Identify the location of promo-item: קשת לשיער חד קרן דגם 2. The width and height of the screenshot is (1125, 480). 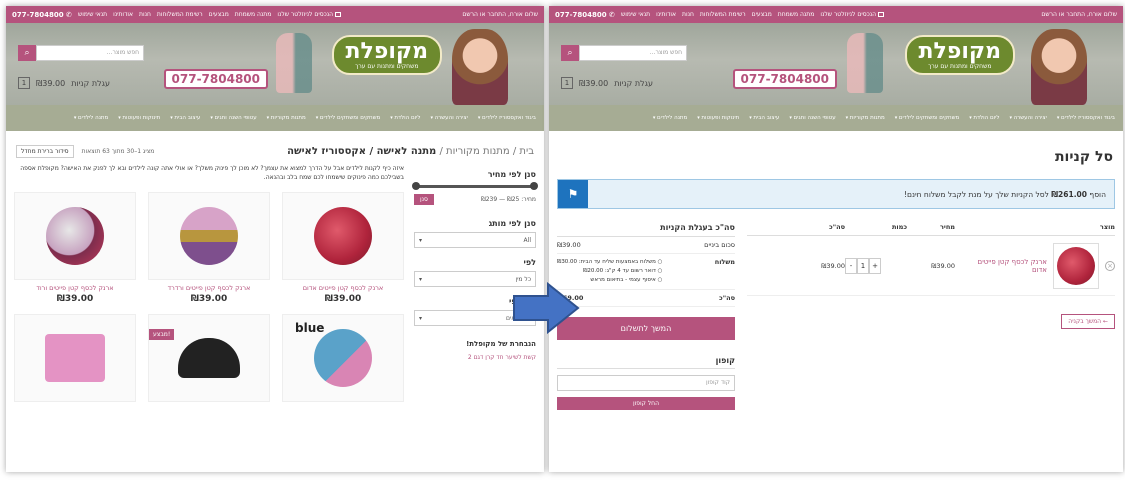
(475, 357).